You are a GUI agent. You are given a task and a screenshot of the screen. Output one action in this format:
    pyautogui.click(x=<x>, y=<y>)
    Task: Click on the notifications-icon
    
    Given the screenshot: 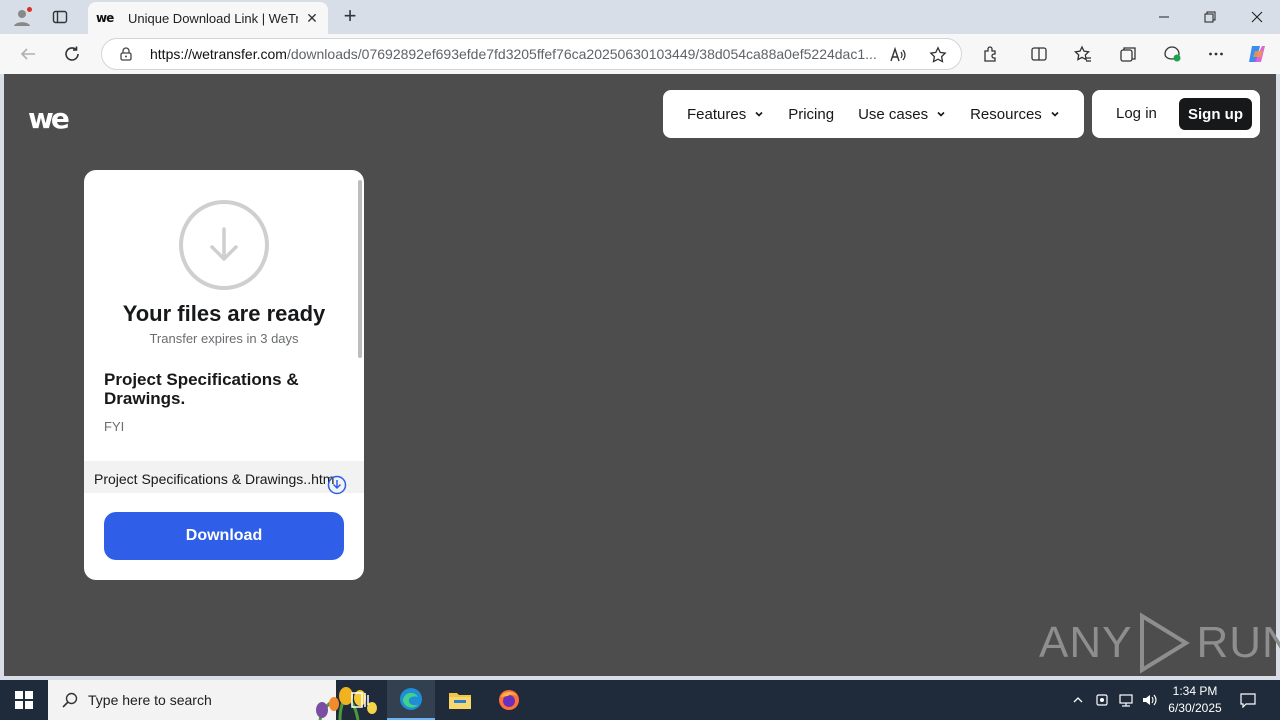 What is the action you would take?
    pyautogui.click(x=1248, y=700)
    